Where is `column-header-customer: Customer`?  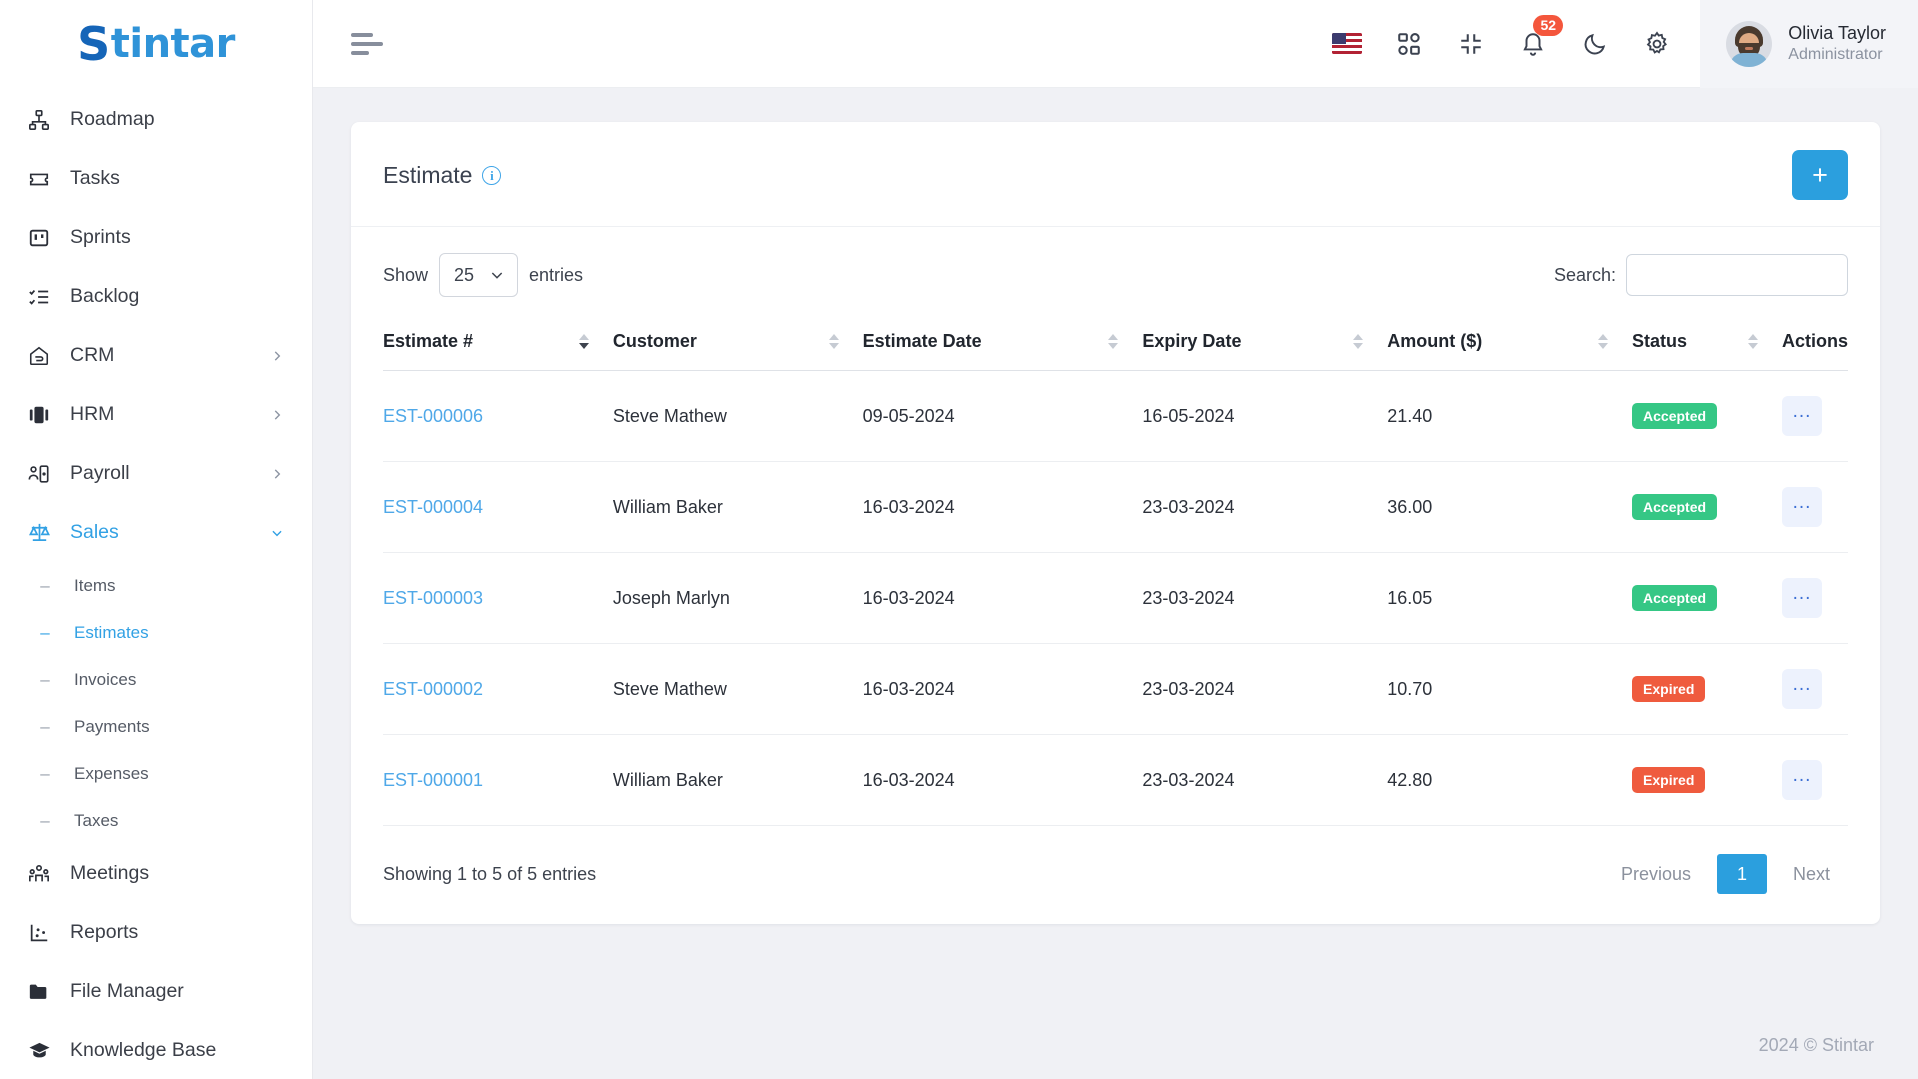
column-header-customer: Customer is located at coordinates (737, 344).